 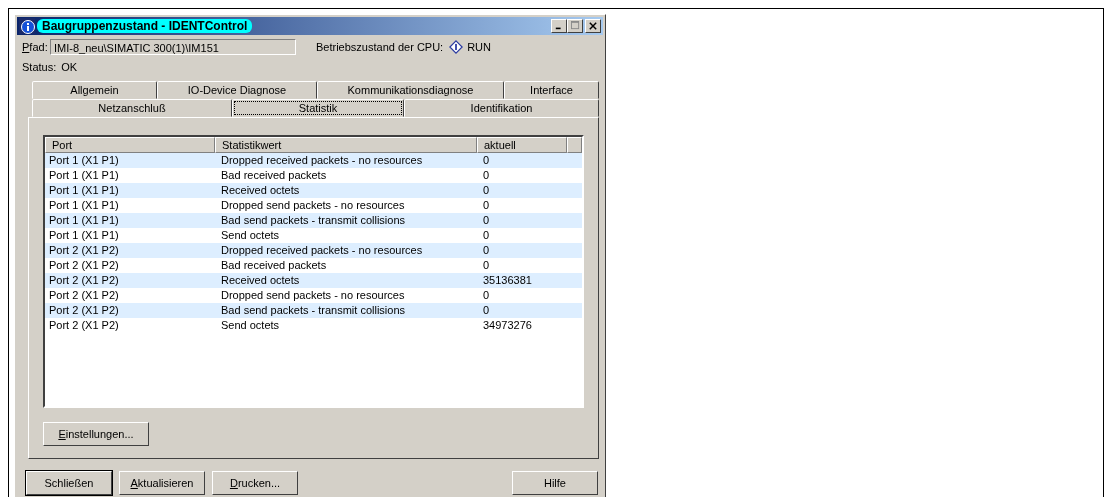 I want to click on maximize-icon, so click(x=575, y=26).